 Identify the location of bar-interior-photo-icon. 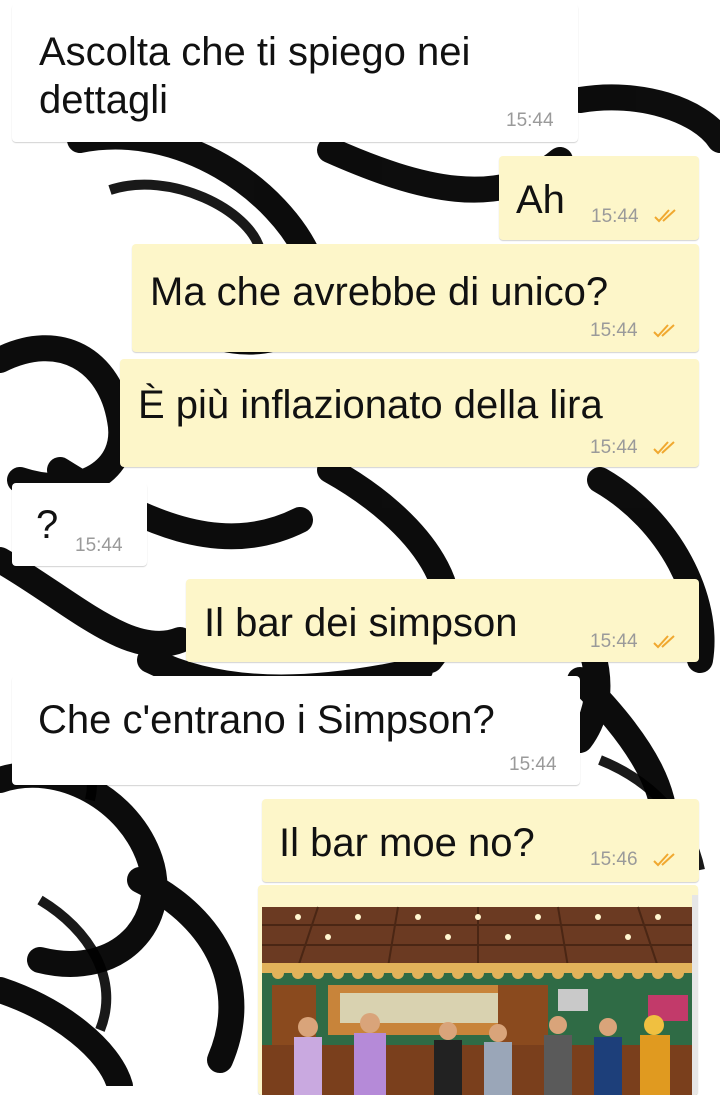
(478, 990).